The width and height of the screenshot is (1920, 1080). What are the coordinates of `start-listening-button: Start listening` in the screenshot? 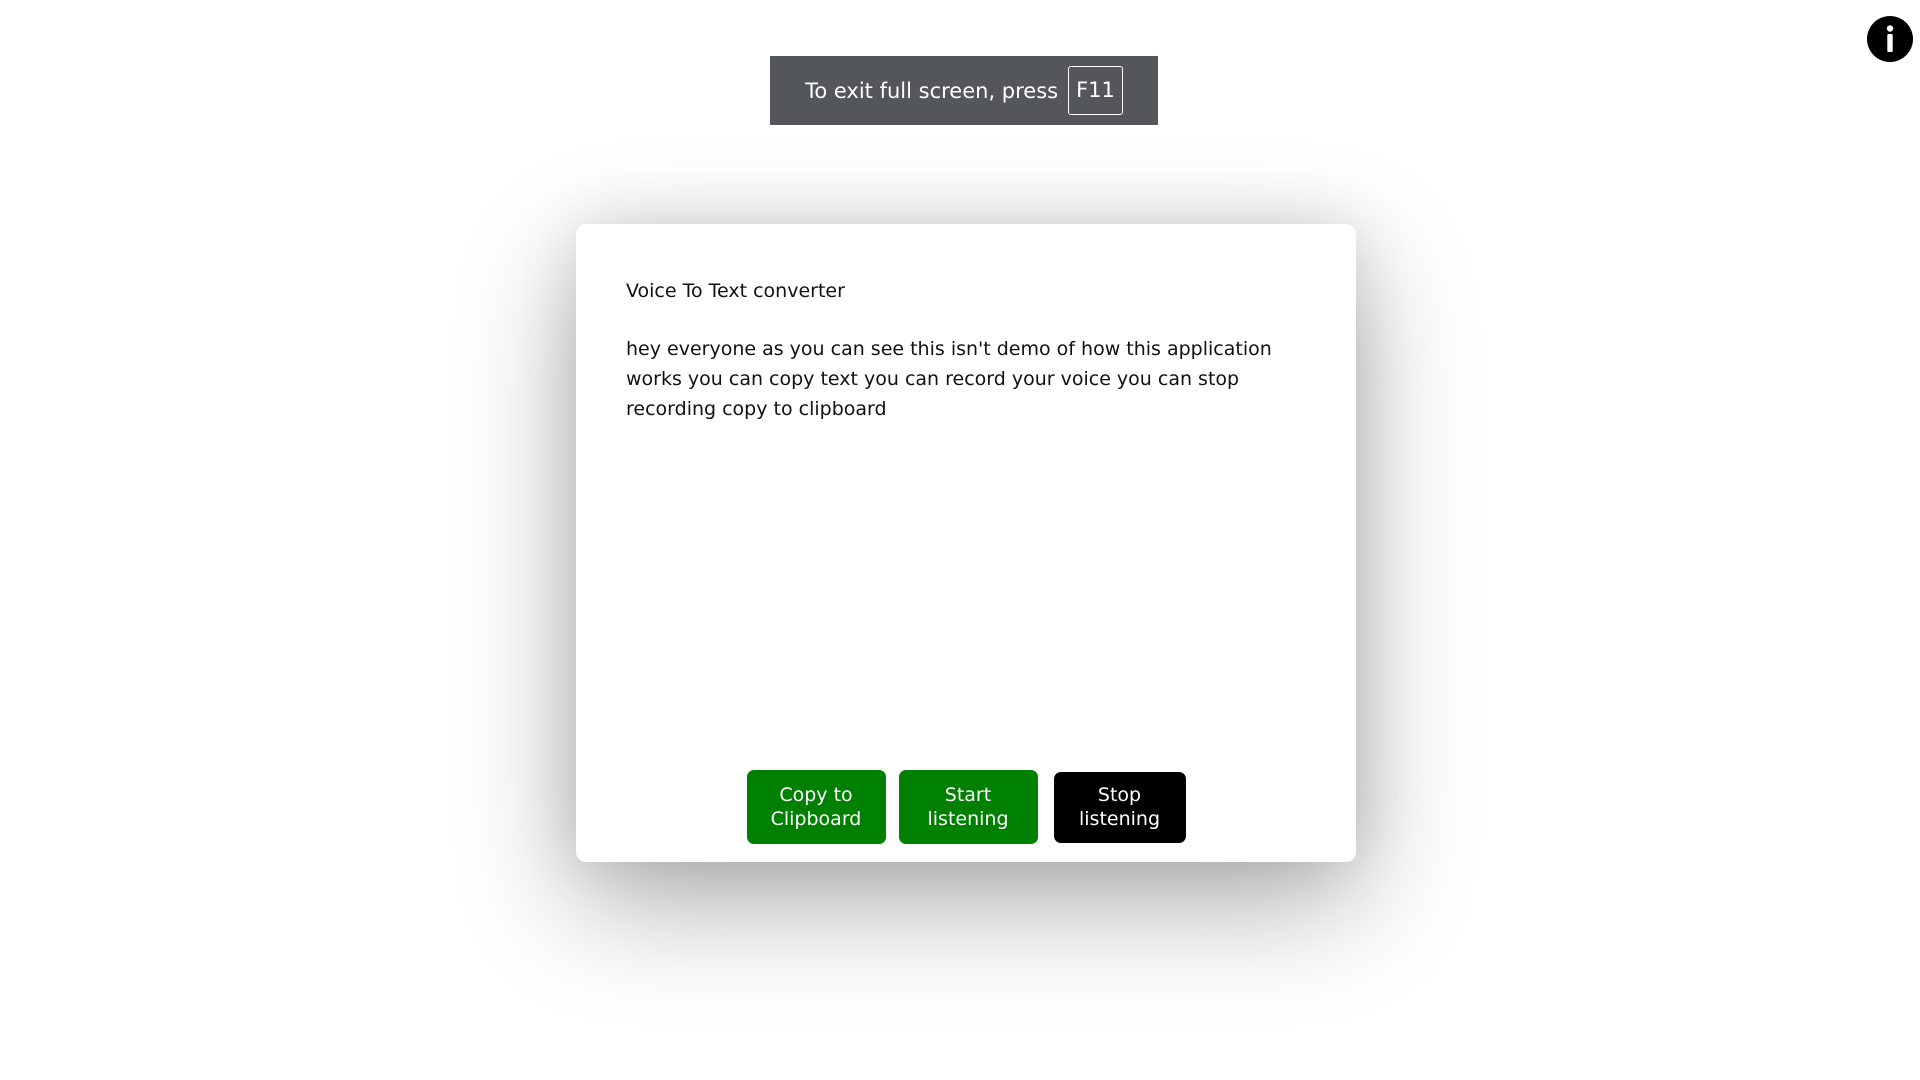 It's located at (968, 807).